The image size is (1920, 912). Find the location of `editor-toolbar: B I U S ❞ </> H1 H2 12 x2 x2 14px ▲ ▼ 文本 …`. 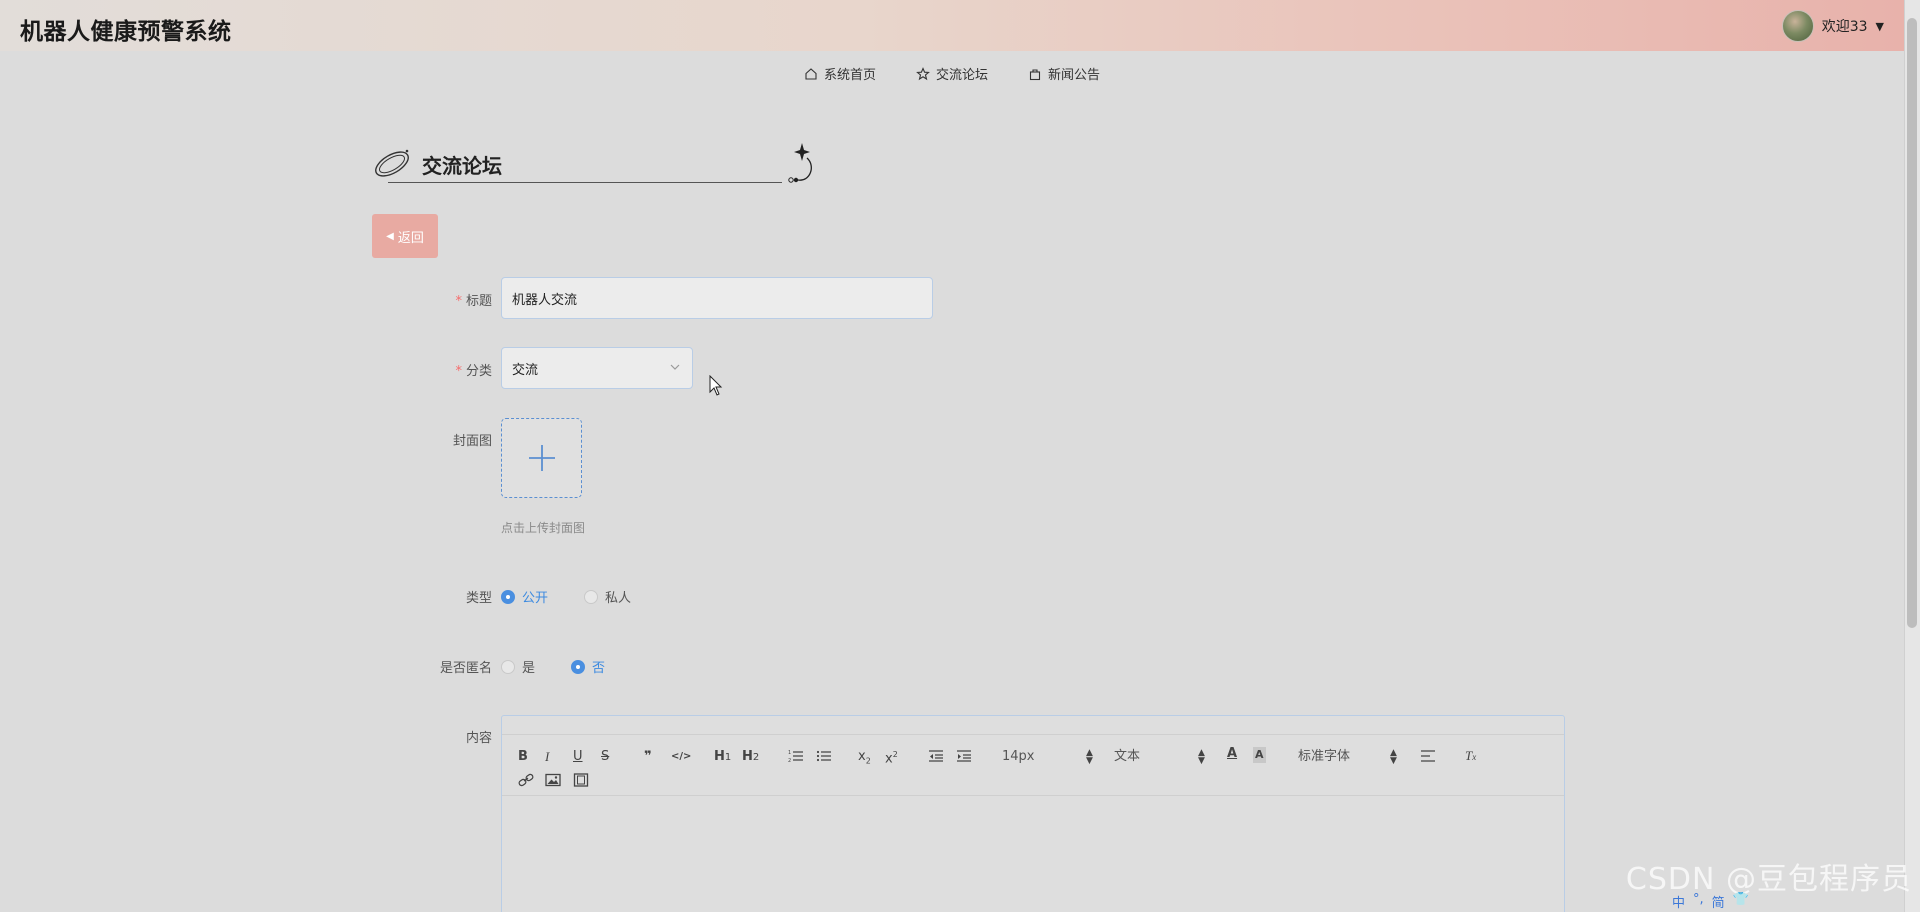

editor-toolbar: B I U S ❞ </> H1 H2 12 x2 x2 14px ▲ ▼ 文本 … is located at coordinates (1033, 765).